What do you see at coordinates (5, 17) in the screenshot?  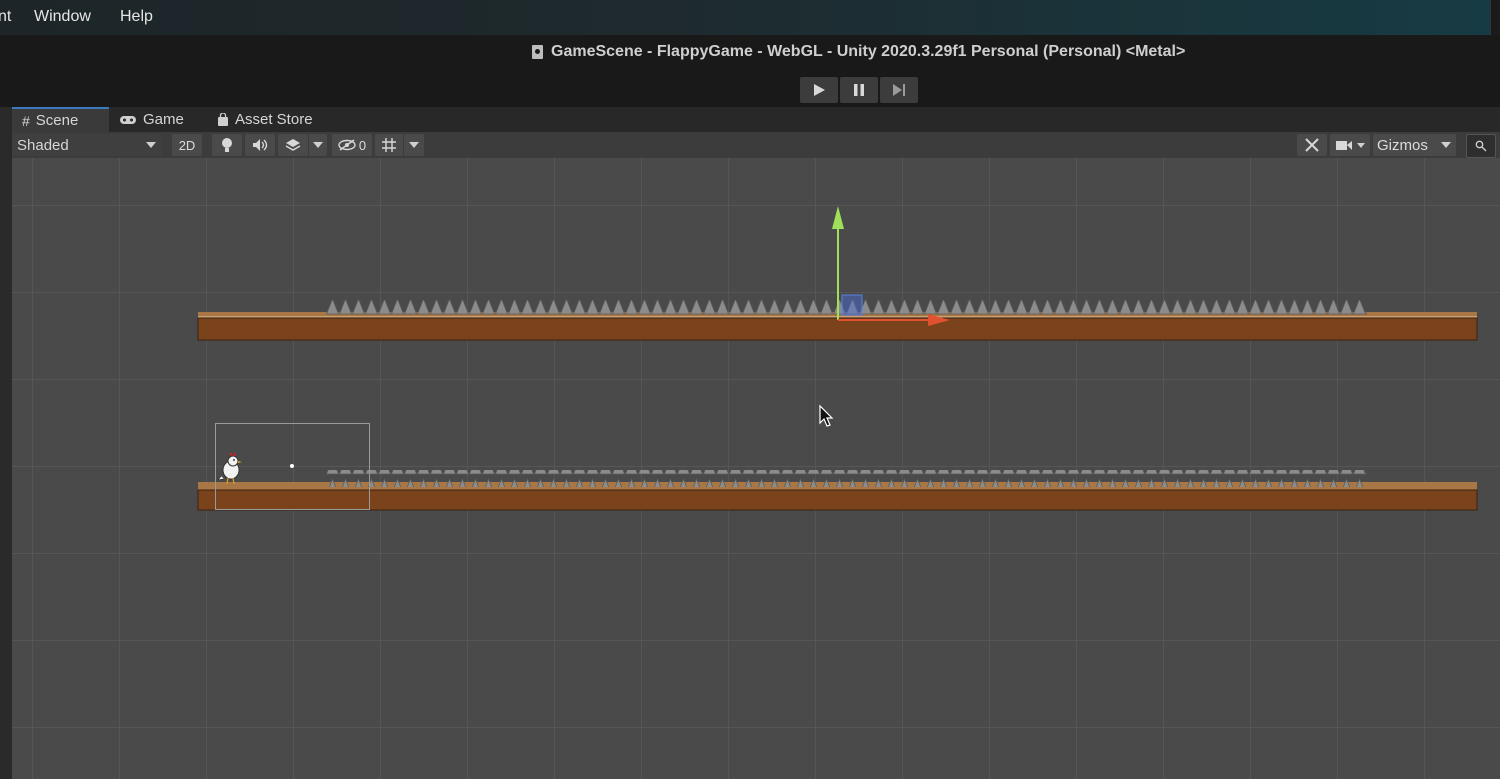 I see `menu-item-truncated: nt` at bounding box center [5, 17].